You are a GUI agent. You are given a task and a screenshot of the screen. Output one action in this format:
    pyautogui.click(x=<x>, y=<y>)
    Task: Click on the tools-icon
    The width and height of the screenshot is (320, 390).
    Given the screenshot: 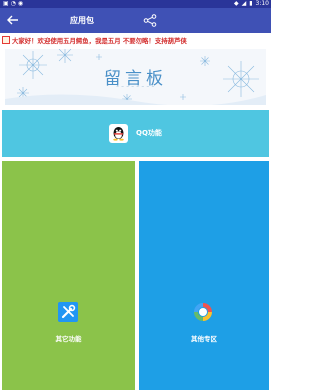 What is the action you would take?
    pyautogui.click(x=68, y=312)
    